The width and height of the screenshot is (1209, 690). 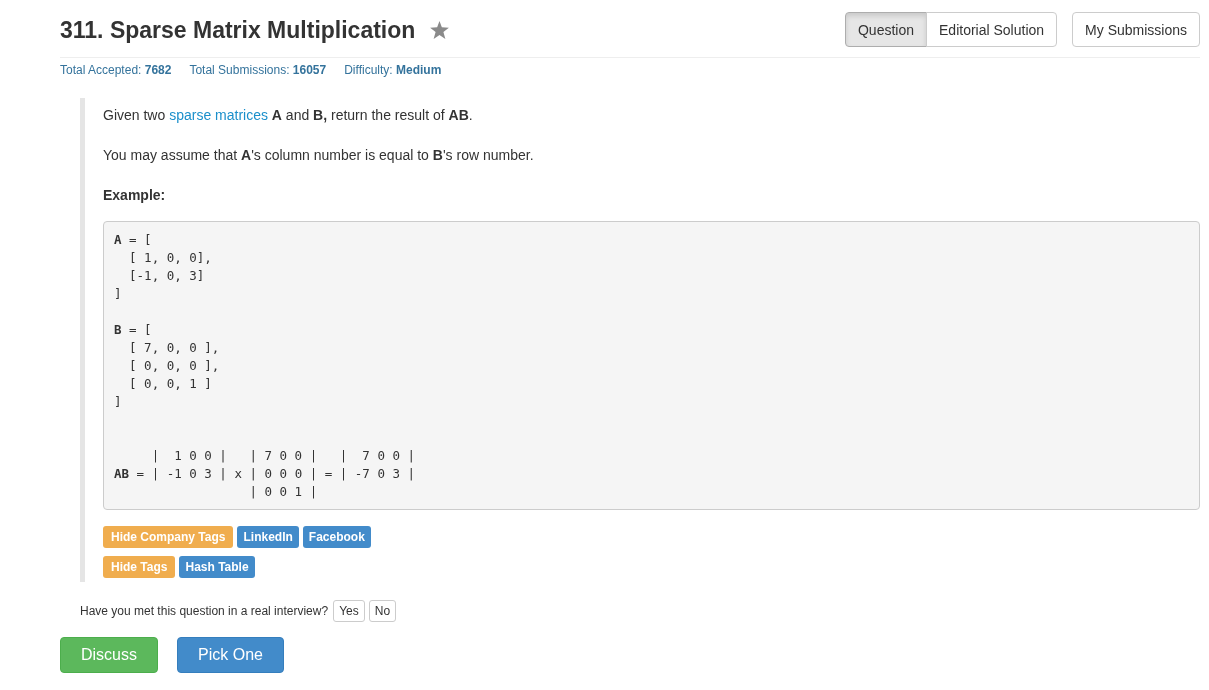 What do you see at coordinates (288, 115) in the screenshot?
I see `description-text: Given two sparse matrices A and B, return the result of AB.` at bounding box center [288, 115].